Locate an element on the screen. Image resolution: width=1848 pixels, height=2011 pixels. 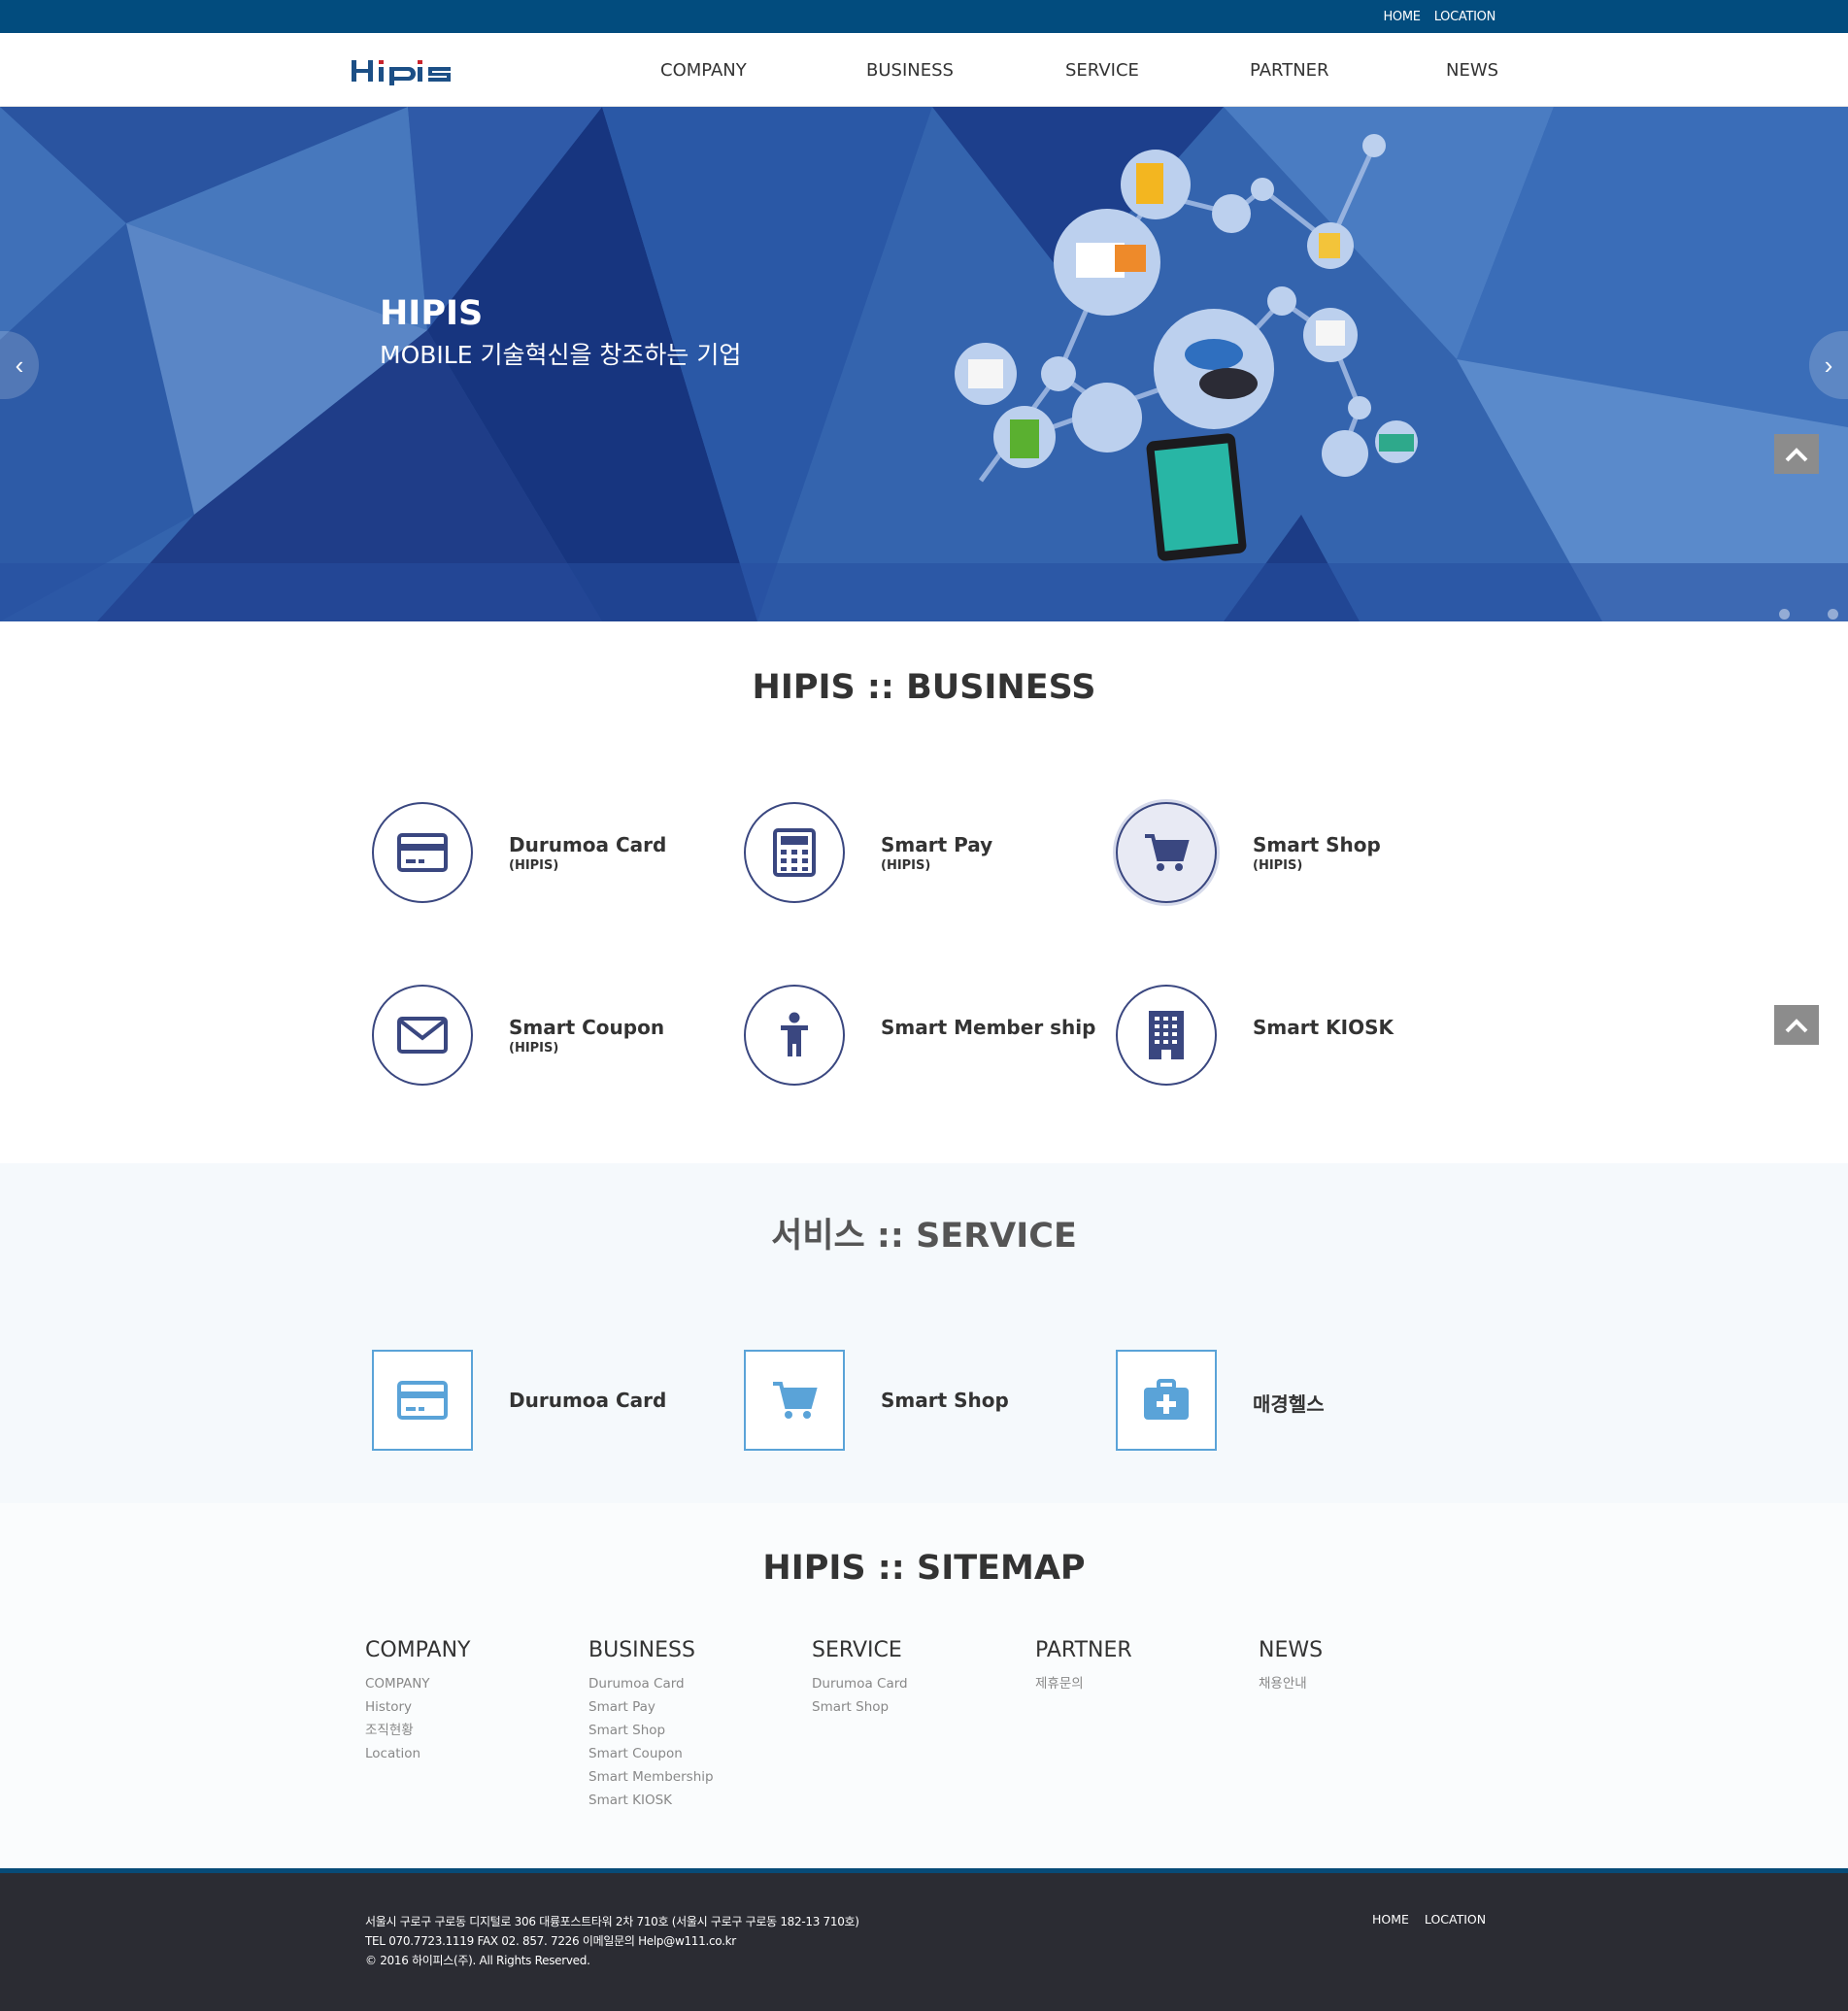
envelope-icon is located at coordinates (422, 1036).